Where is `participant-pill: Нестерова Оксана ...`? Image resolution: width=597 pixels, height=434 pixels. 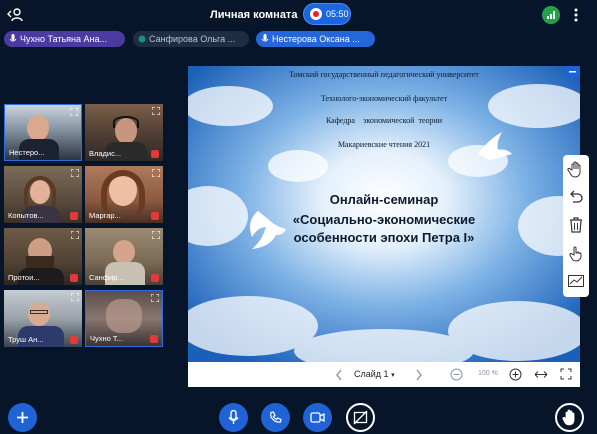
participant-pill: Нестерова Оксана ... is located at coordinates (315, 39).